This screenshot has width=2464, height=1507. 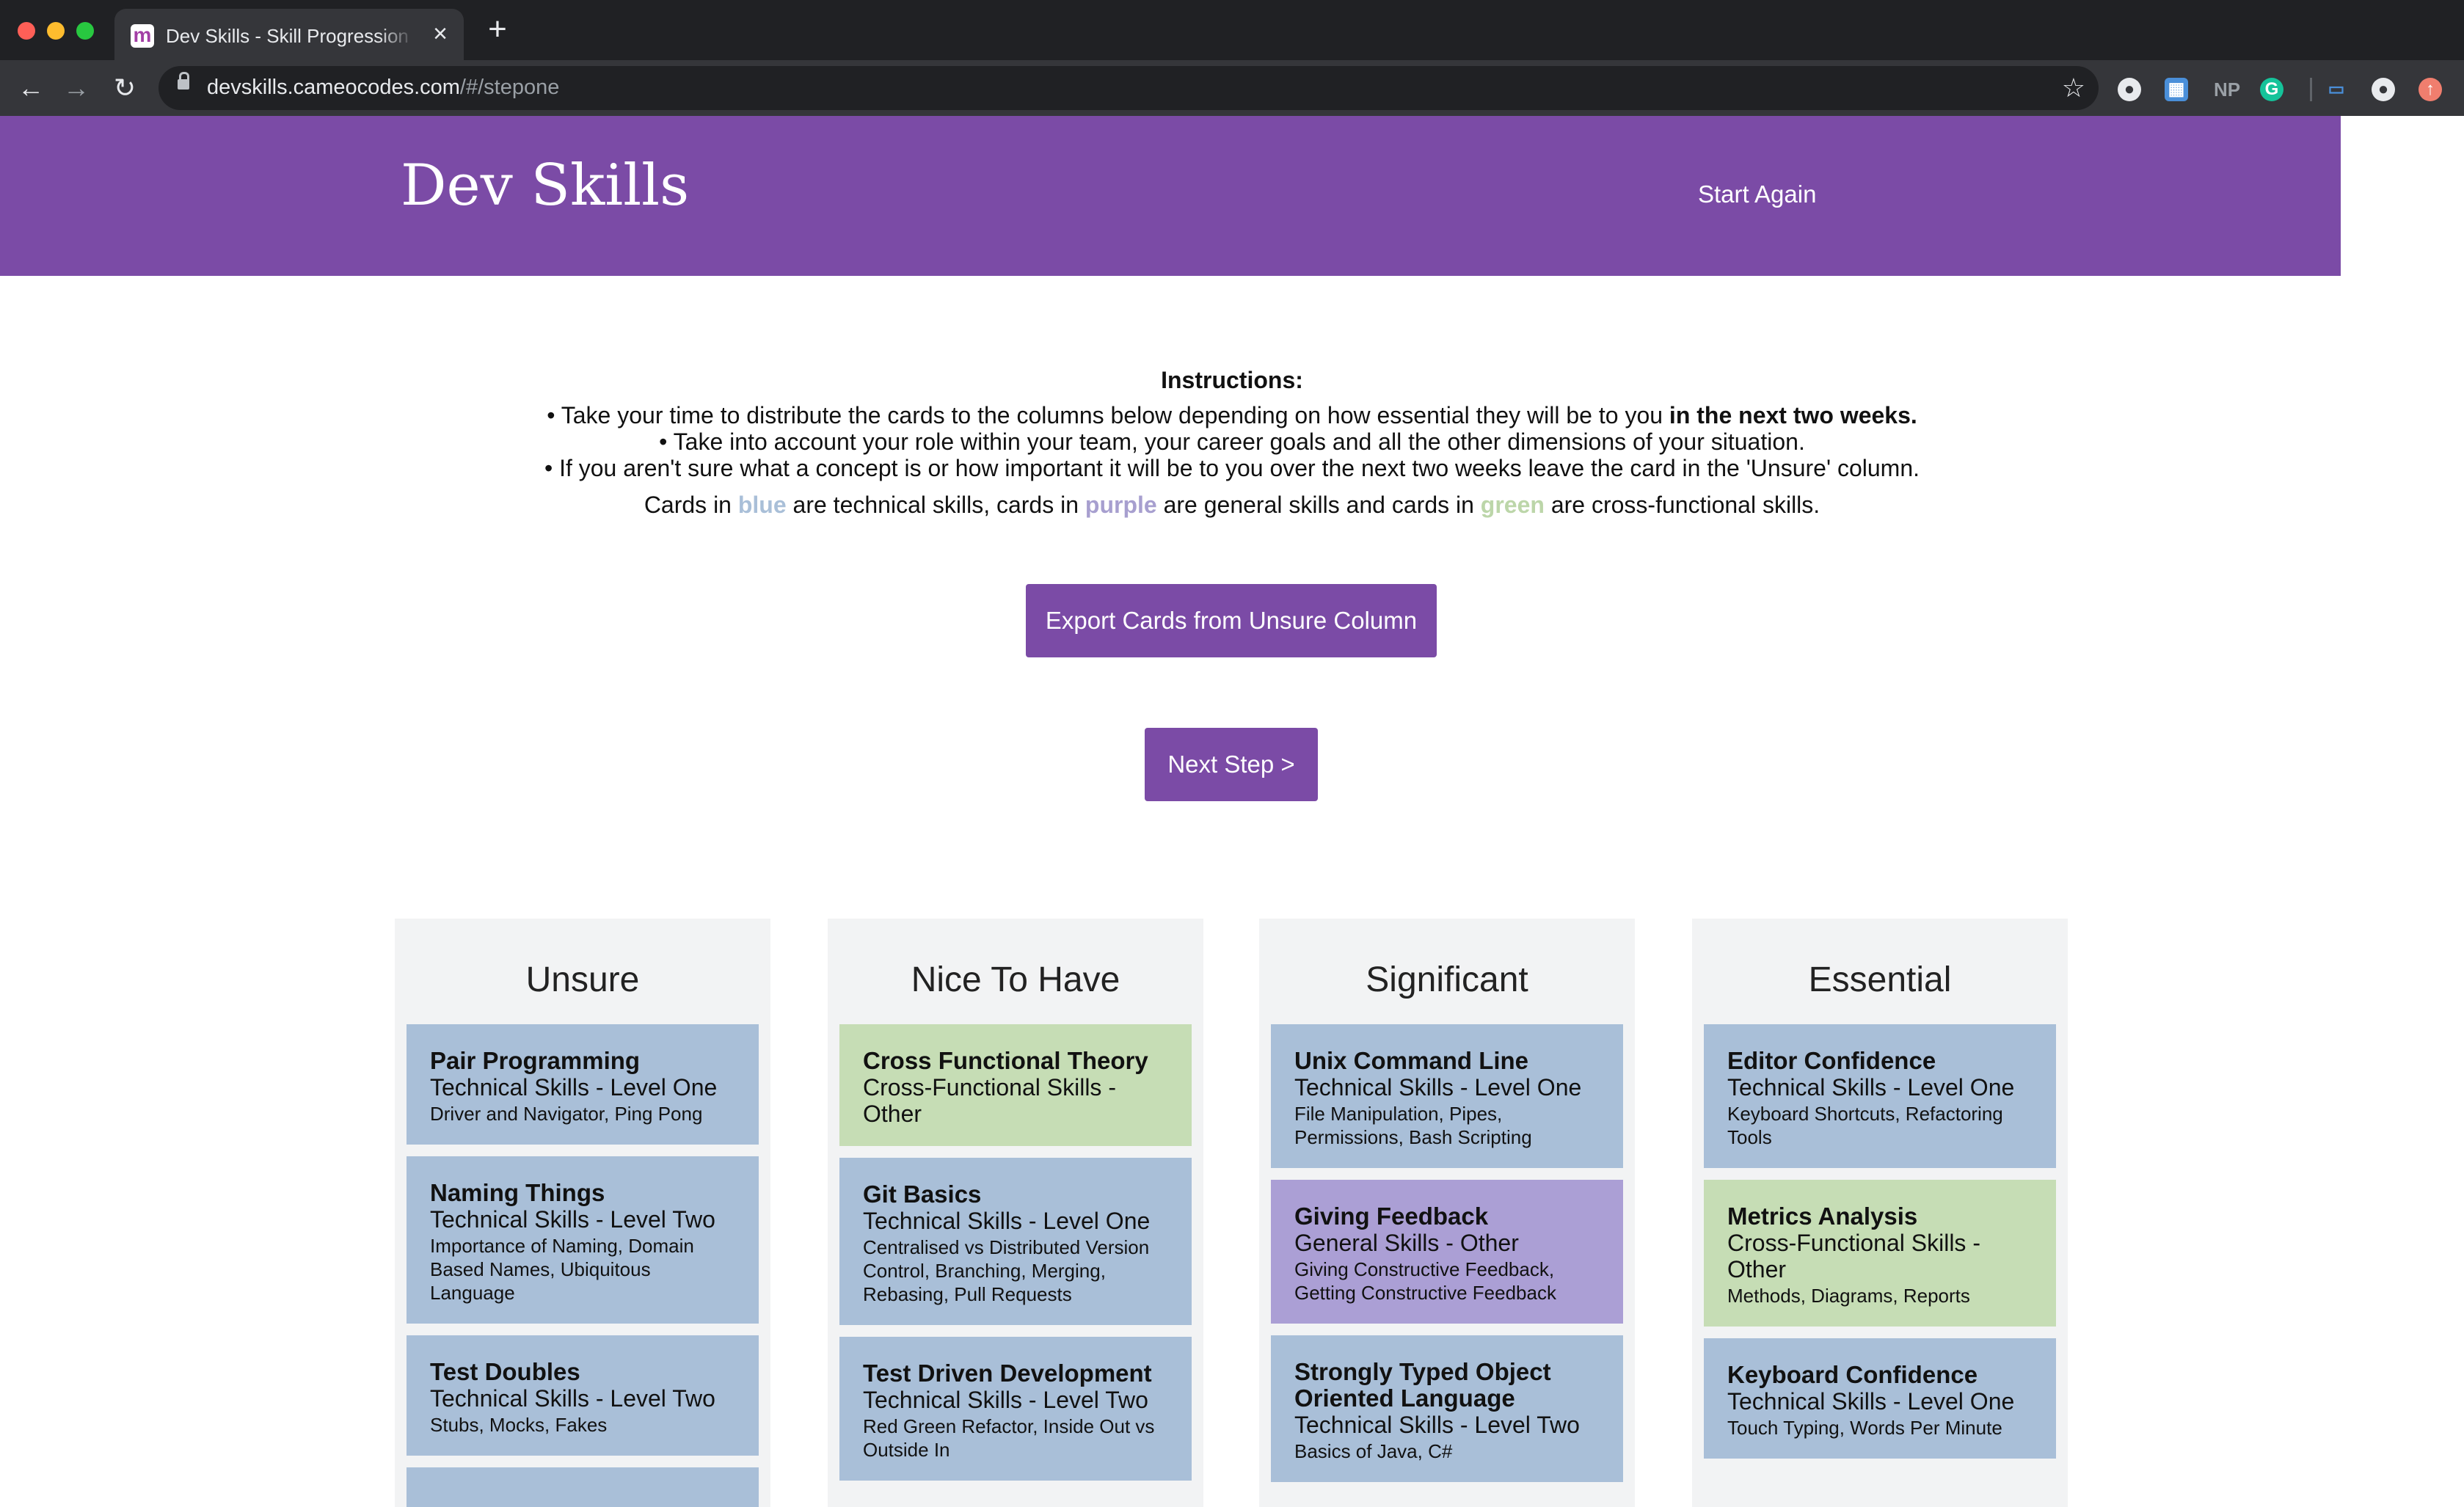 I want to click on profile-avatar-icon: ●, so click(x=2383, y=89).